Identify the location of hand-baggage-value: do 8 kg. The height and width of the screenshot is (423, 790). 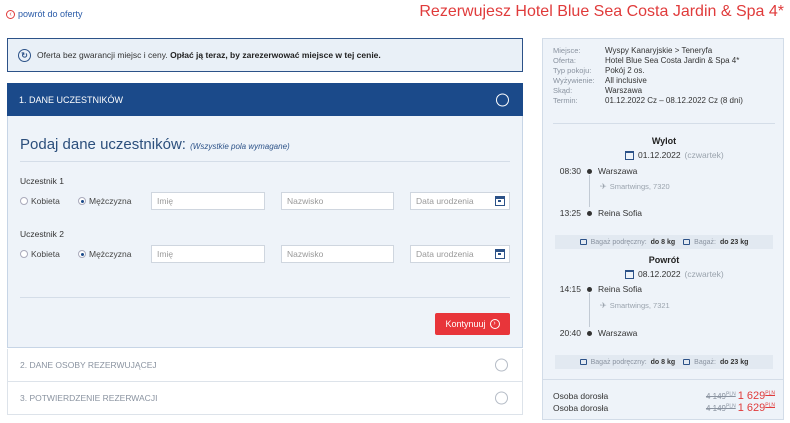
(663, 242).